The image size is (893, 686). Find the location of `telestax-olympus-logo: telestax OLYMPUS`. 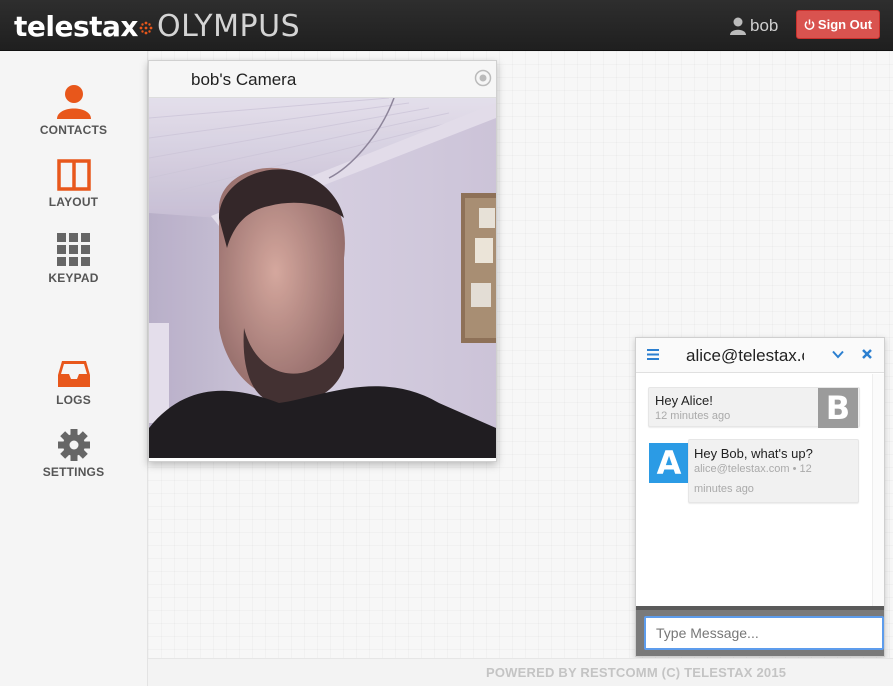

telestax-olympus-logo: telestax OLYMPUS is located at coordinates (157, 26).